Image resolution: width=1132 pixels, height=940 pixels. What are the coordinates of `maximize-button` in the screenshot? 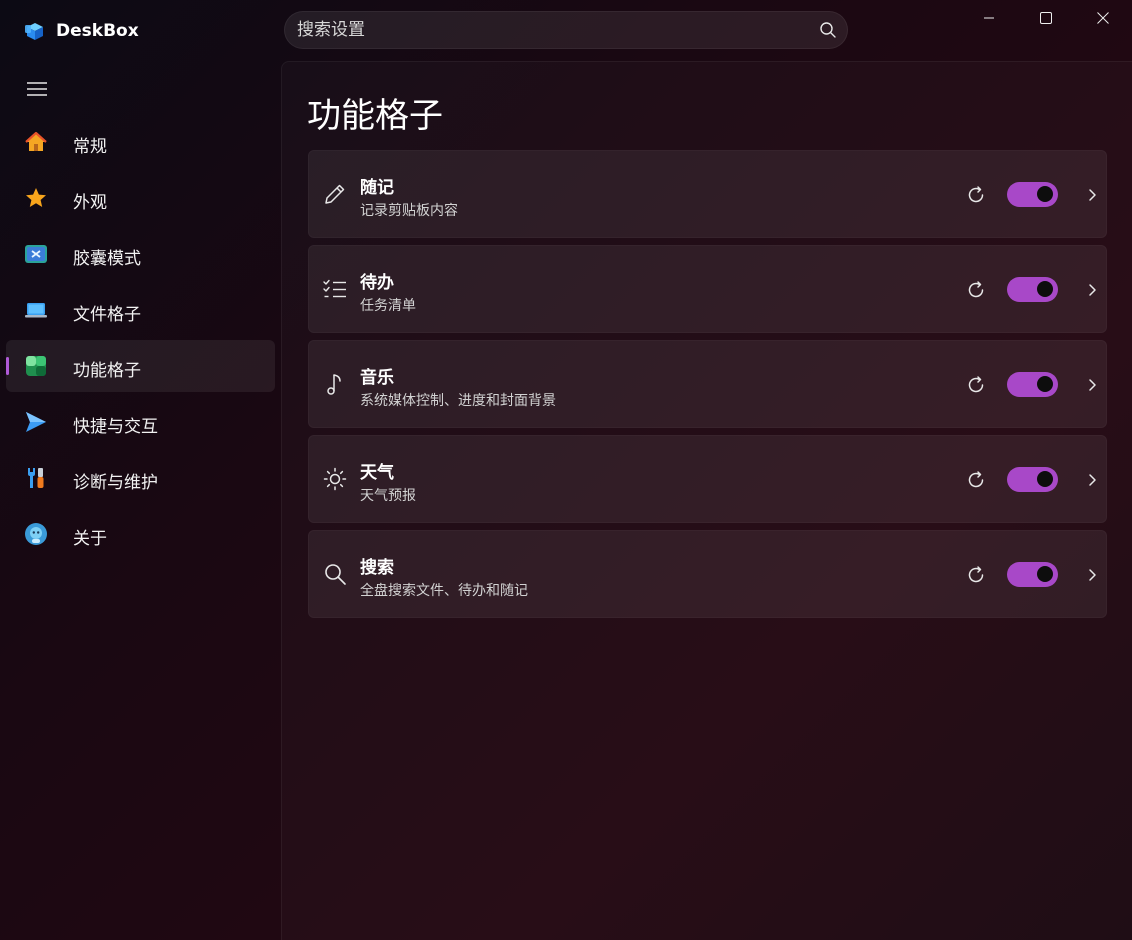 It's located at (1046, 18).